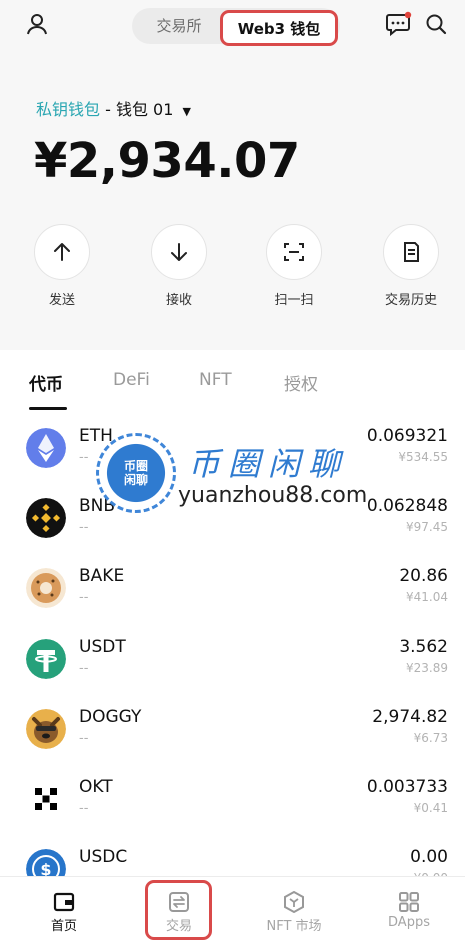 The height and width of the screenshot is (948, 465). What do you see at coordinates (410, 717) in the screenshot?
I see `token-amount: 2,974.82` at bounding box center [410, 717].